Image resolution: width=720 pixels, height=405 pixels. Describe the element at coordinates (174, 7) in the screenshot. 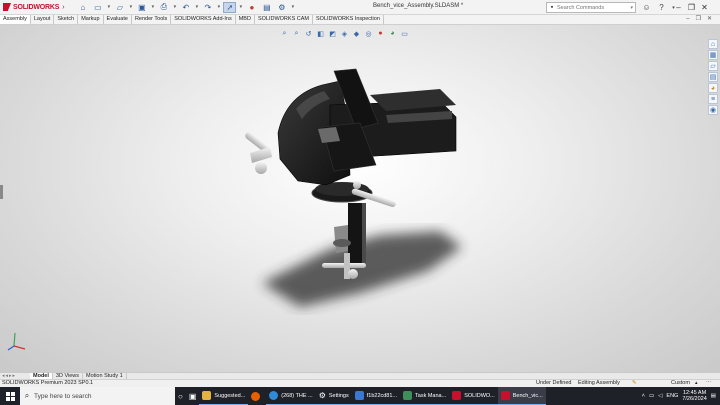

I see `print-dropdown-icon: ▾` at that location.